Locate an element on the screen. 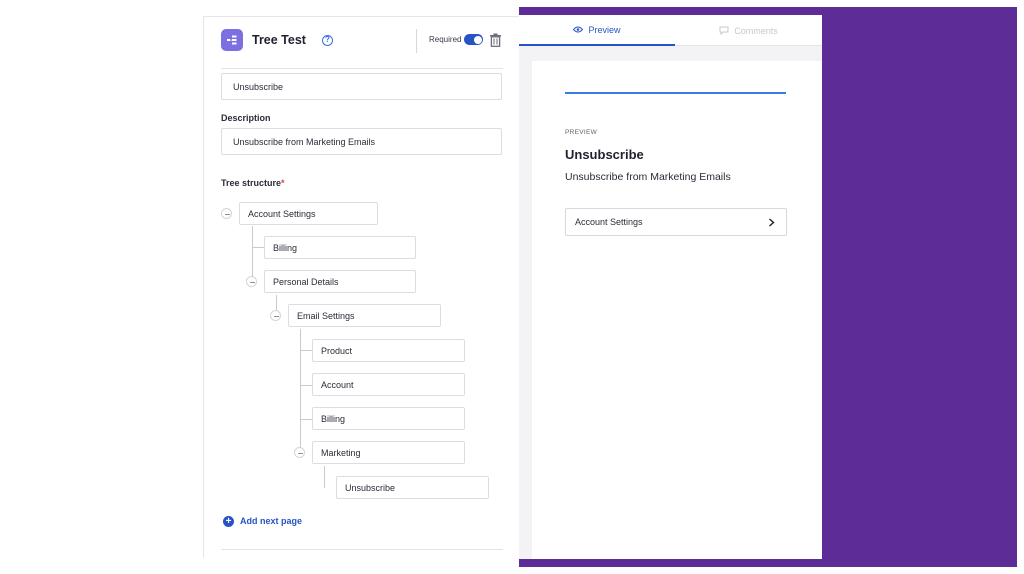 The height and width of the screenshot is (574, 1024). tree-node-unsubscribe: Unsubscribe is located at coordinates (412, 487).